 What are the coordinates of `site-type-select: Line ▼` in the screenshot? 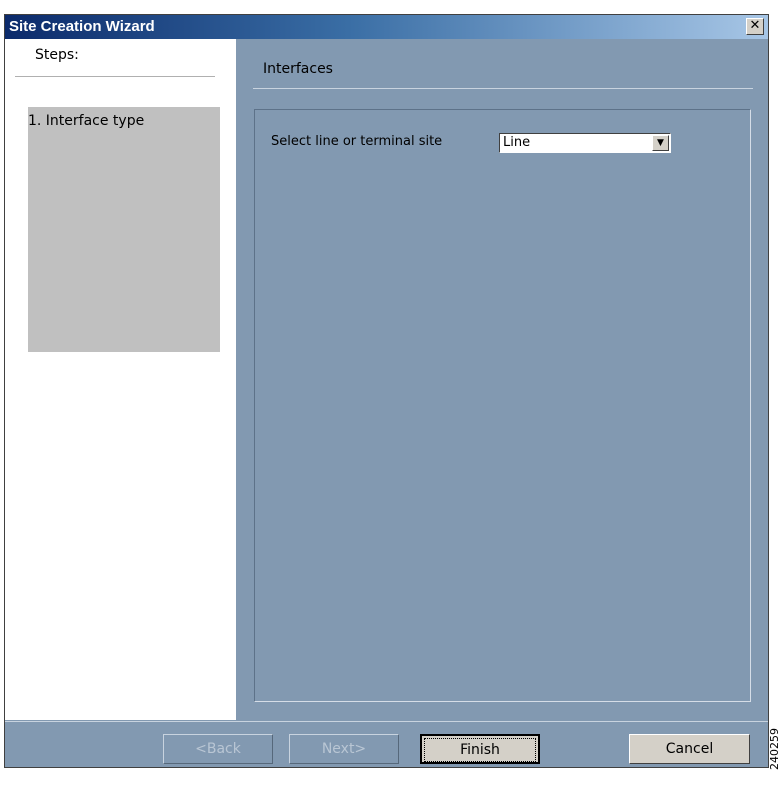 It's located at (585, 143).